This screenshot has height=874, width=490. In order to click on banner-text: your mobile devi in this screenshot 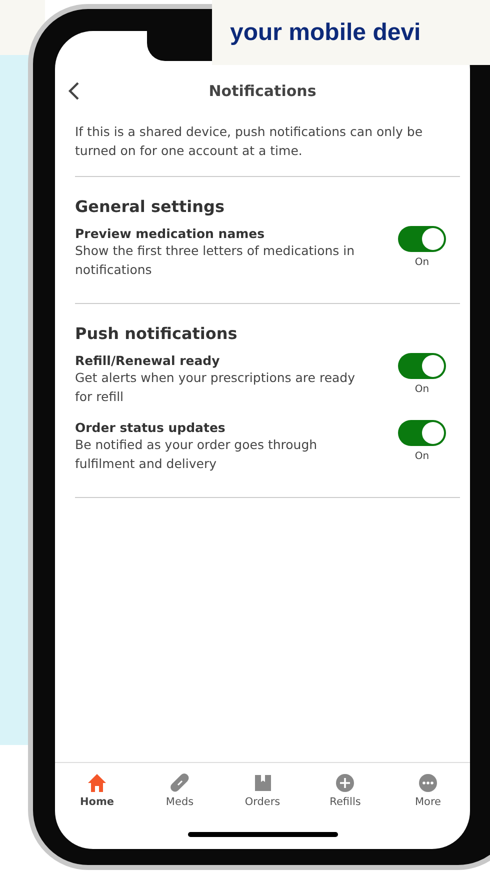, I will do `click(325, 32)`.